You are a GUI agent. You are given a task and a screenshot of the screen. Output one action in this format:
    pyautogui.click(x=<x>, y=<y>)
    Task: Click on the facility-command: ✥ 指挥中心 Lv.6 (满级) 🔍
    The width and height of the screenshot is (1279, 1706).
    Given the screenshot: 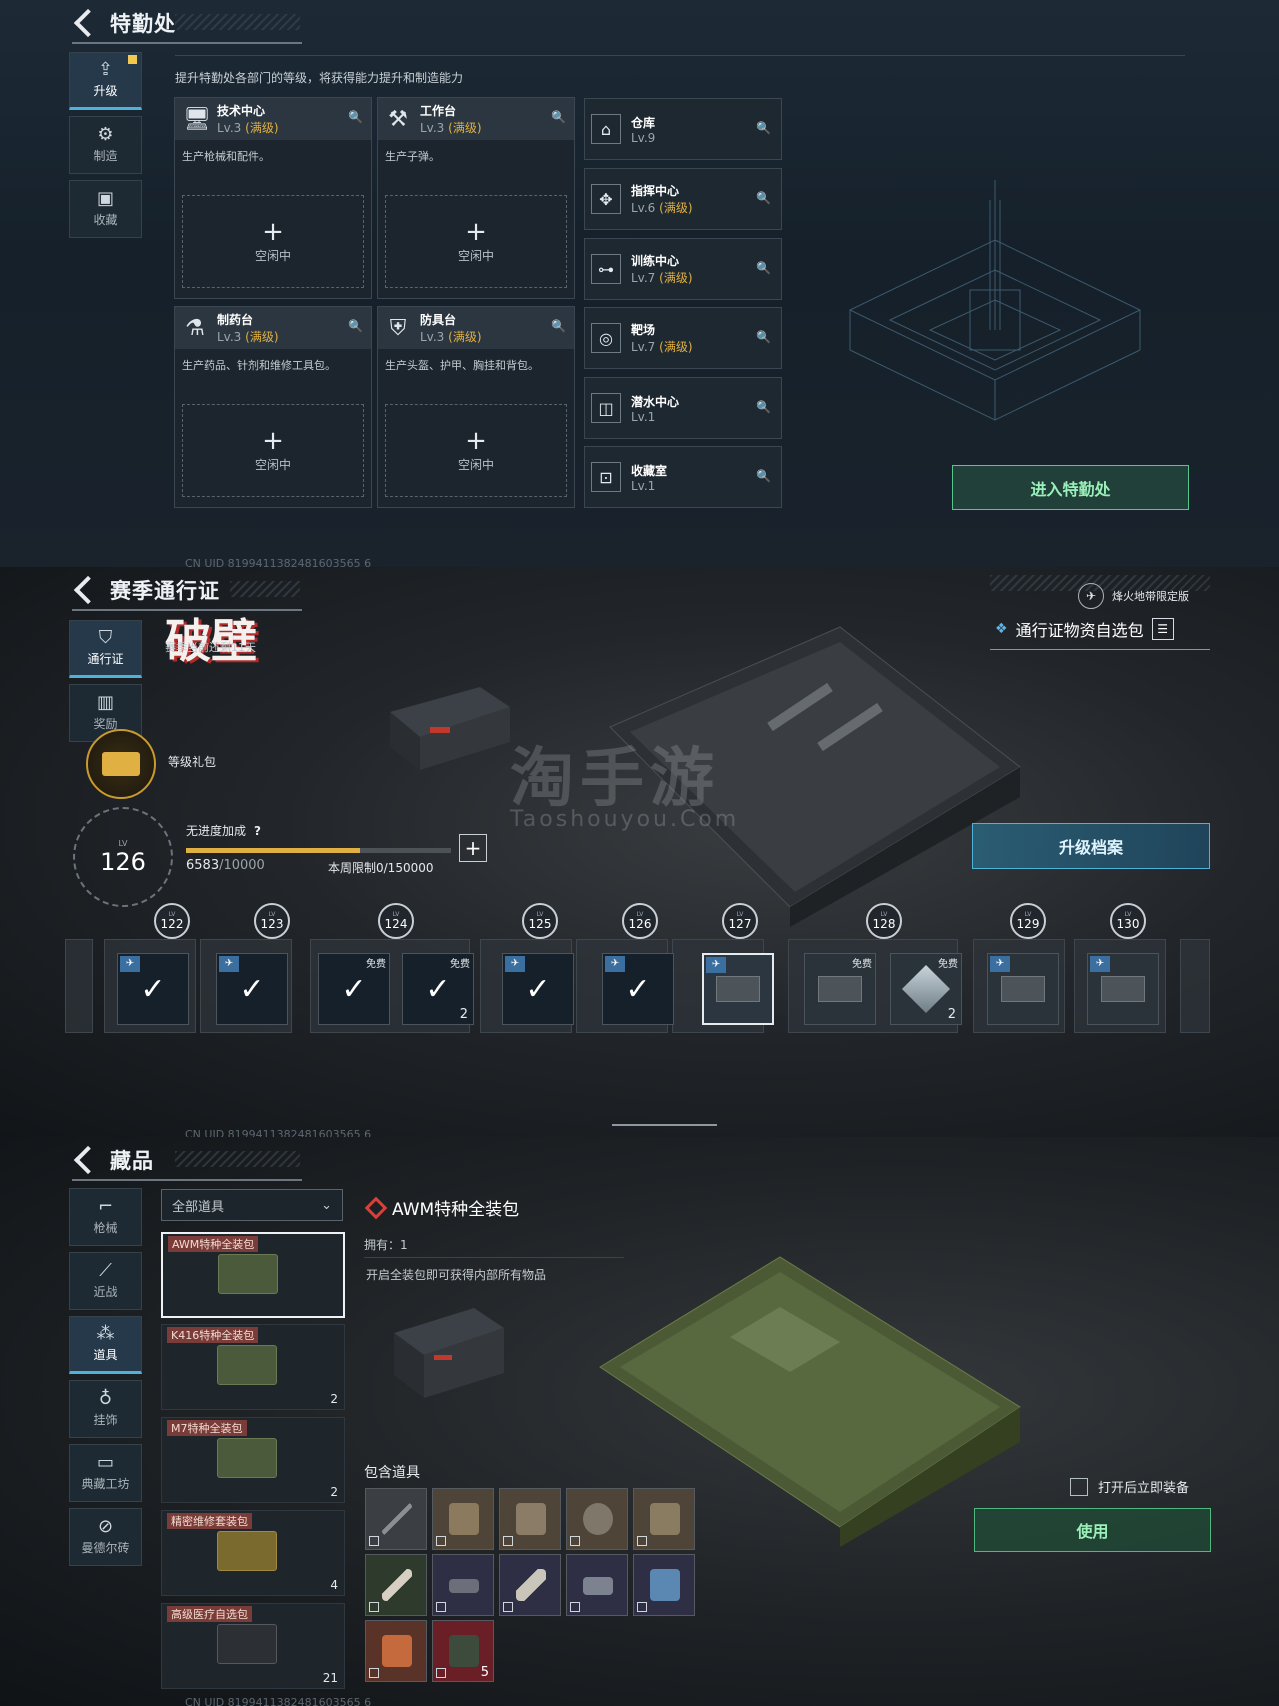 What is the action you would take?
    pyautogui.click(x=683, y=199)
    